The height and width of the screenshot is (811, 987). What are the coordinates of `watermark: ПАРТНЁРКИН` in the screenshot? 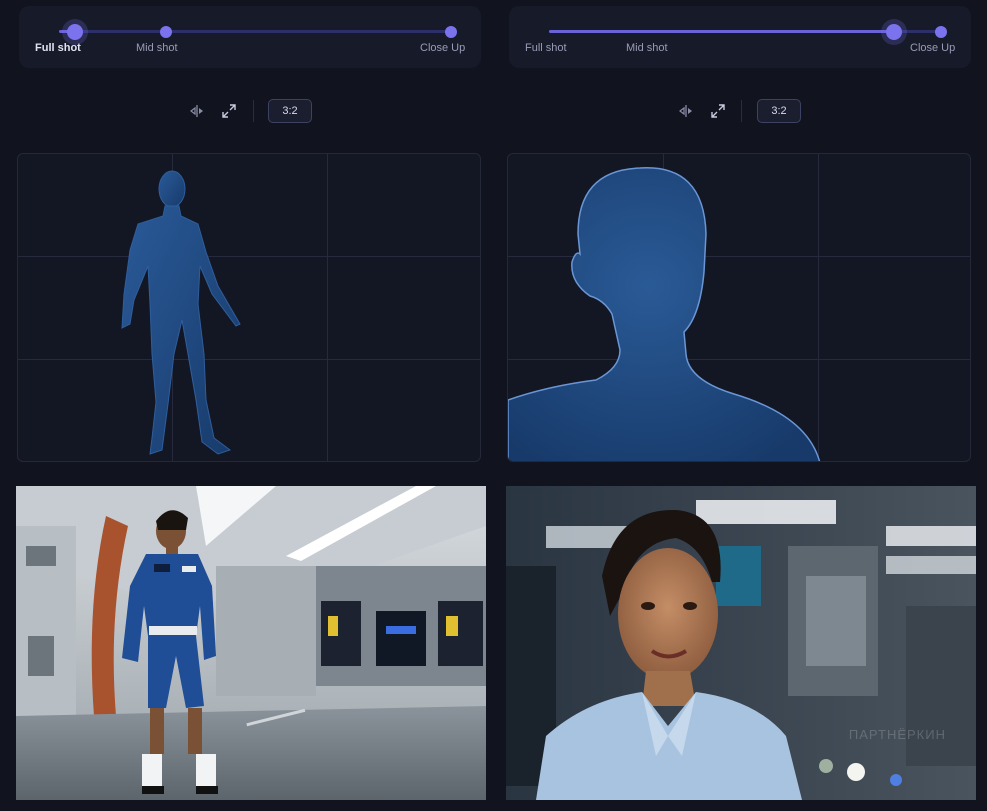 It's located at (897, 734).